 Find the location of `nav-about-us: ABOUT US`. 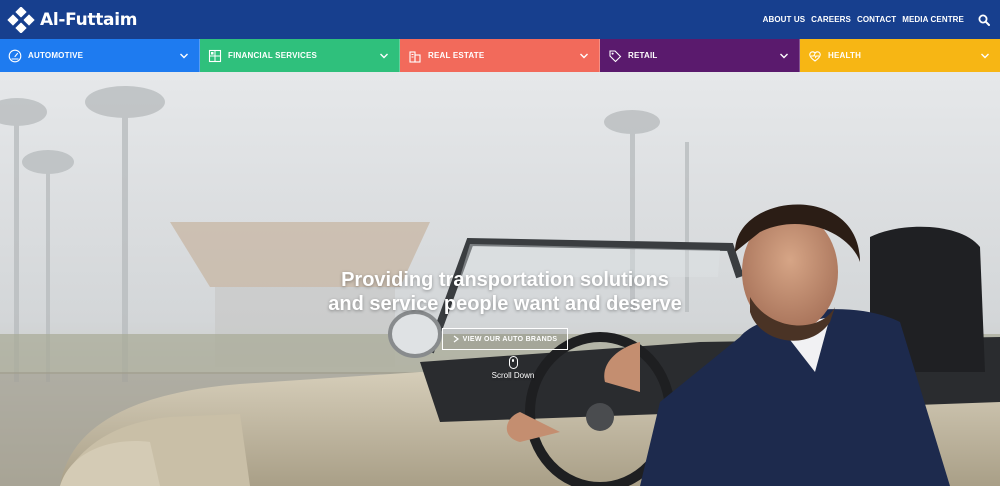

nav-about-us: ABOUT US is located at coordinates (784, 19).